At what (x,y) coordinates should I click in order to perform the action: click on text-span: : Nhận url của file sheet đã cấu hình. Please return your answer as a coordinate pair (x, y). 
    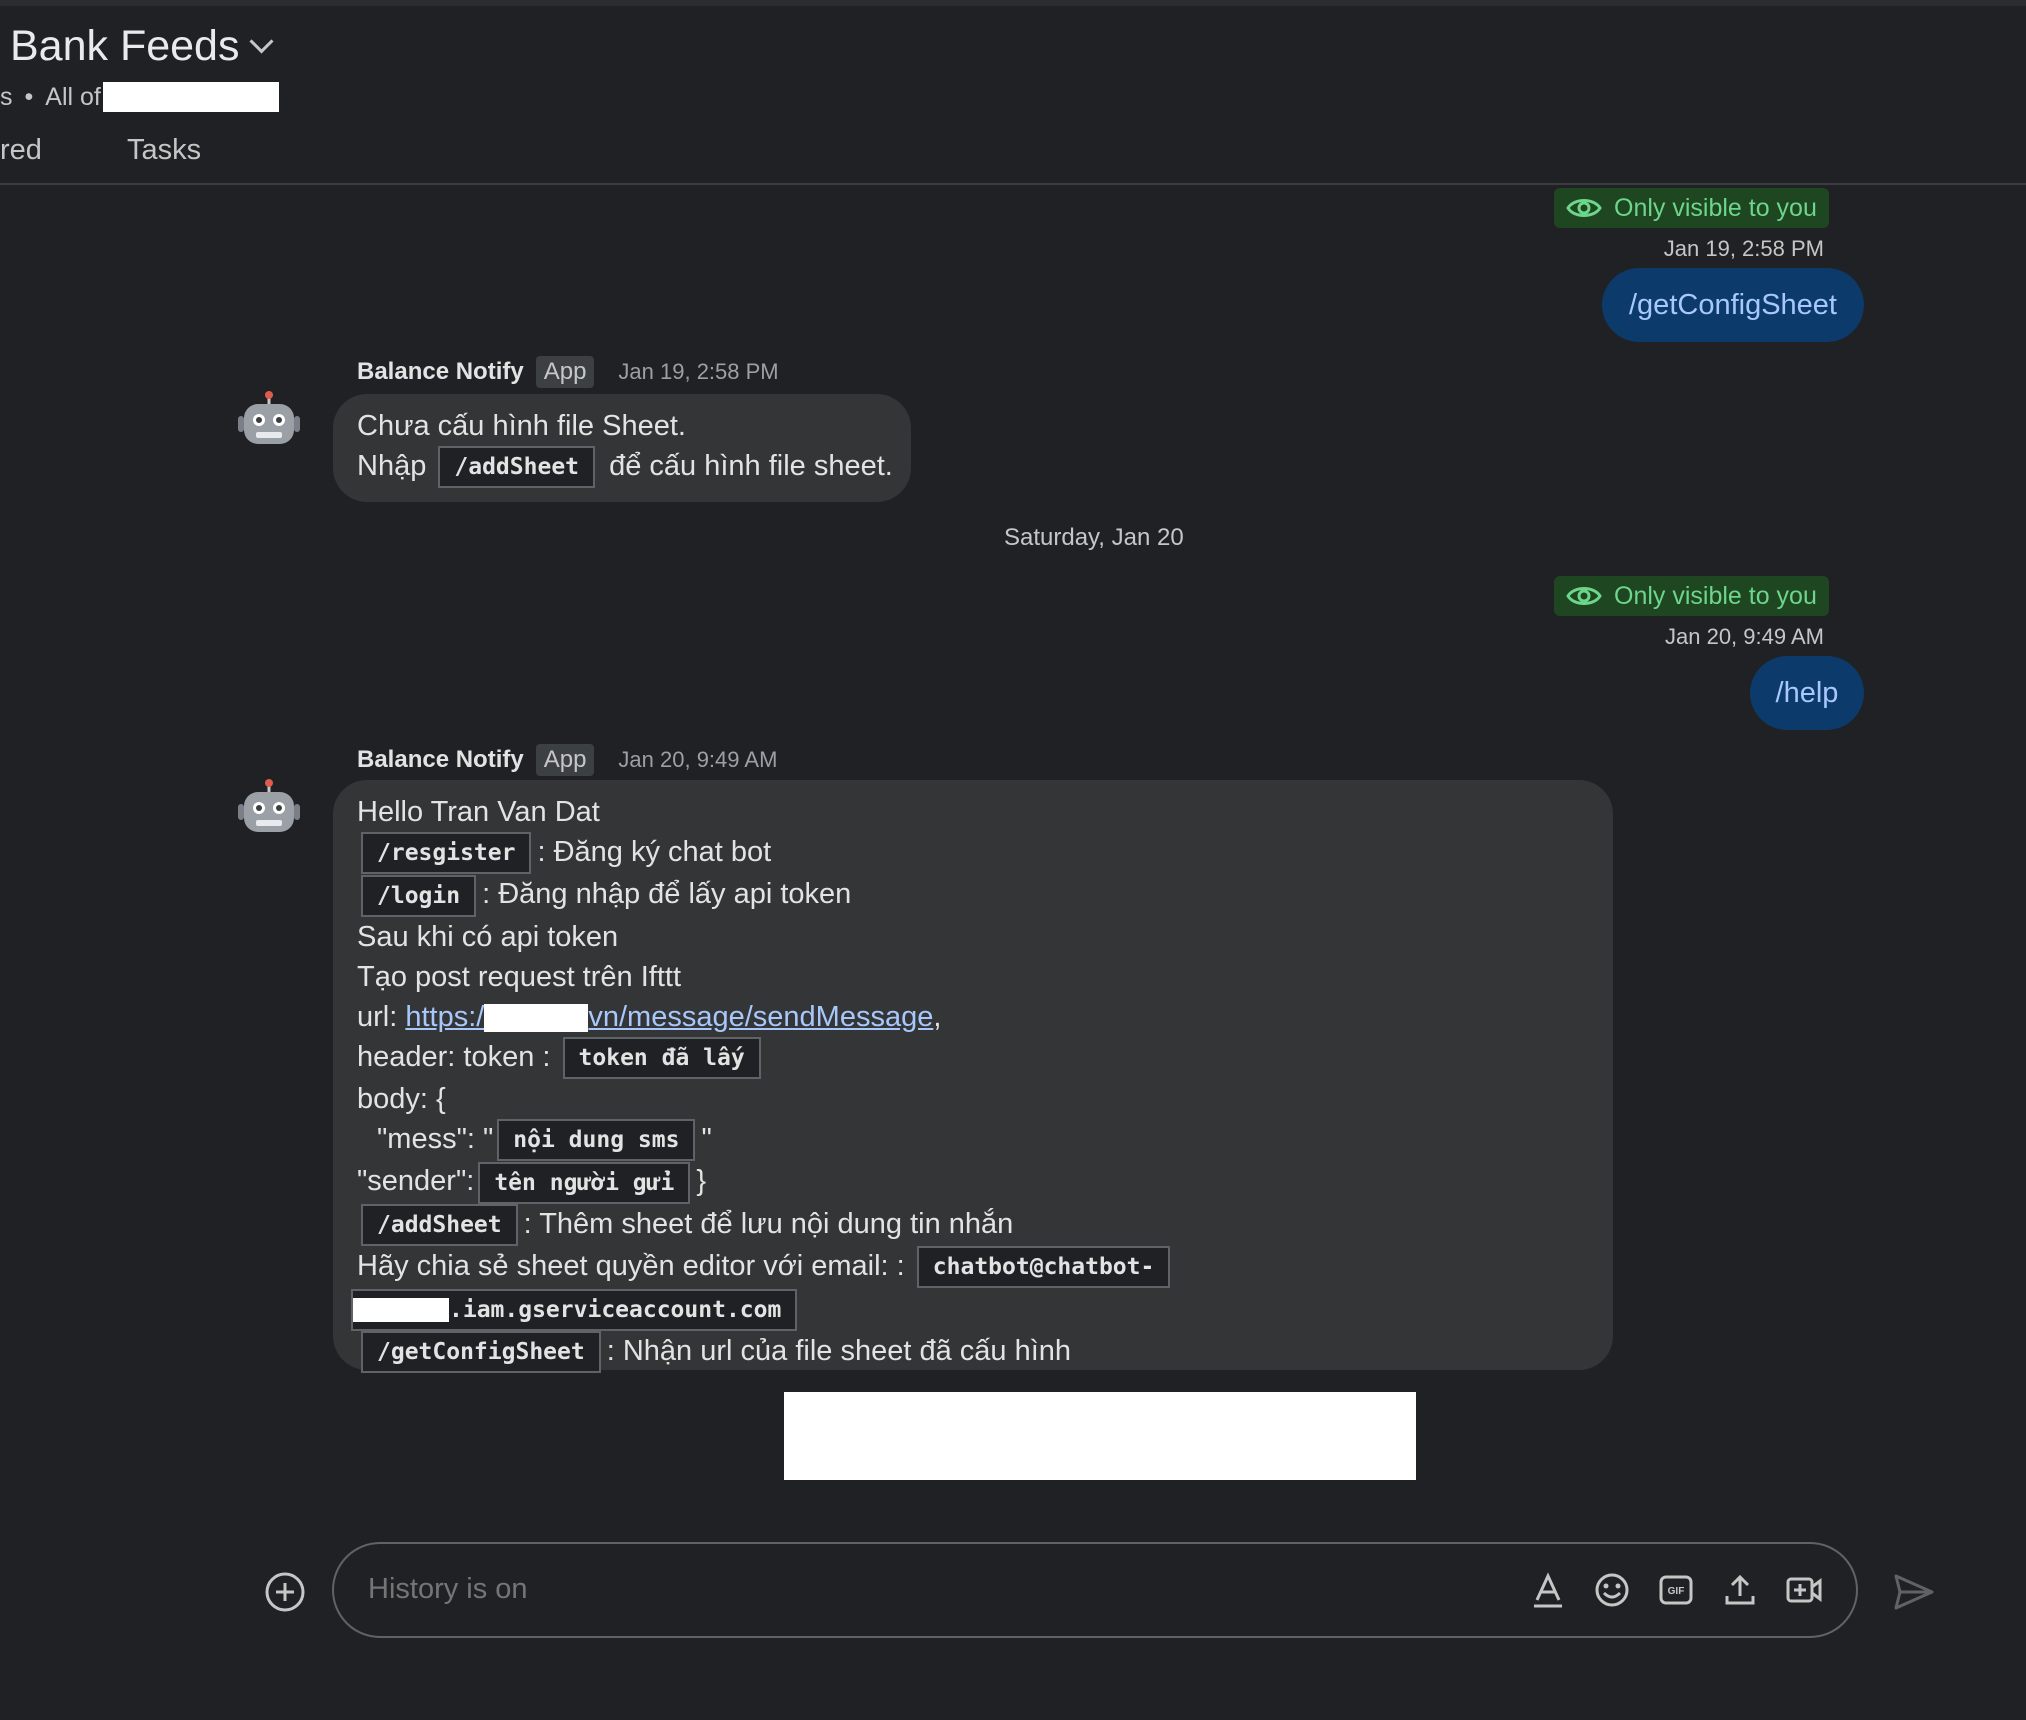
    Looking at the image, I should click on (839, 1350).